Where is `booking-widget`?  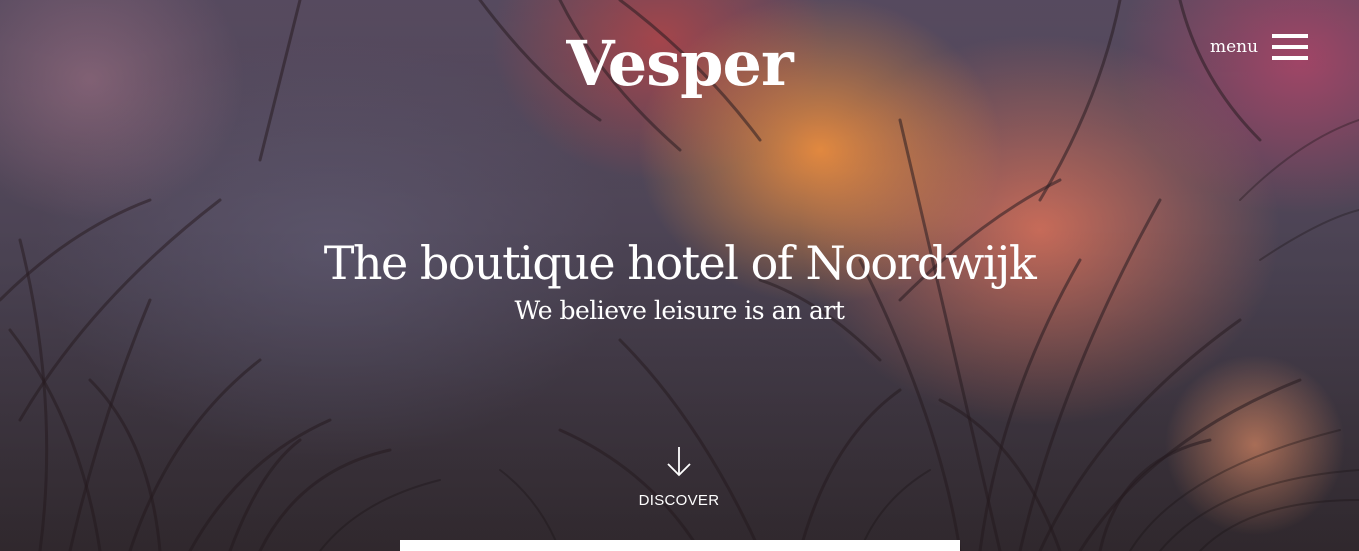
booking-widget is located at coordinates (680, 545).